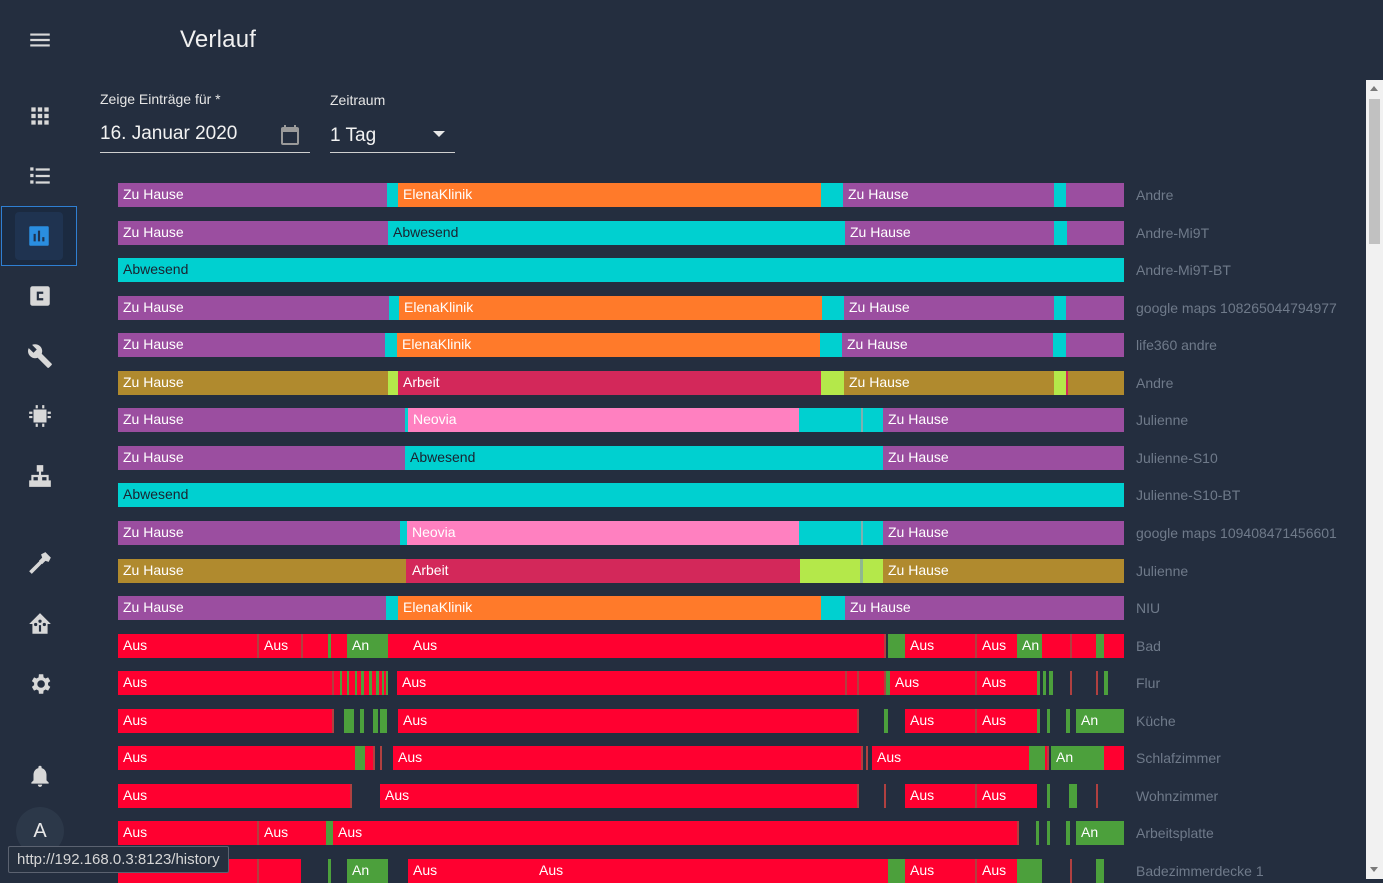 The width and height of the screenshot is (1383, 883). I want to click on timeline-row: Aus Aus Aus An, so click(621, 833).